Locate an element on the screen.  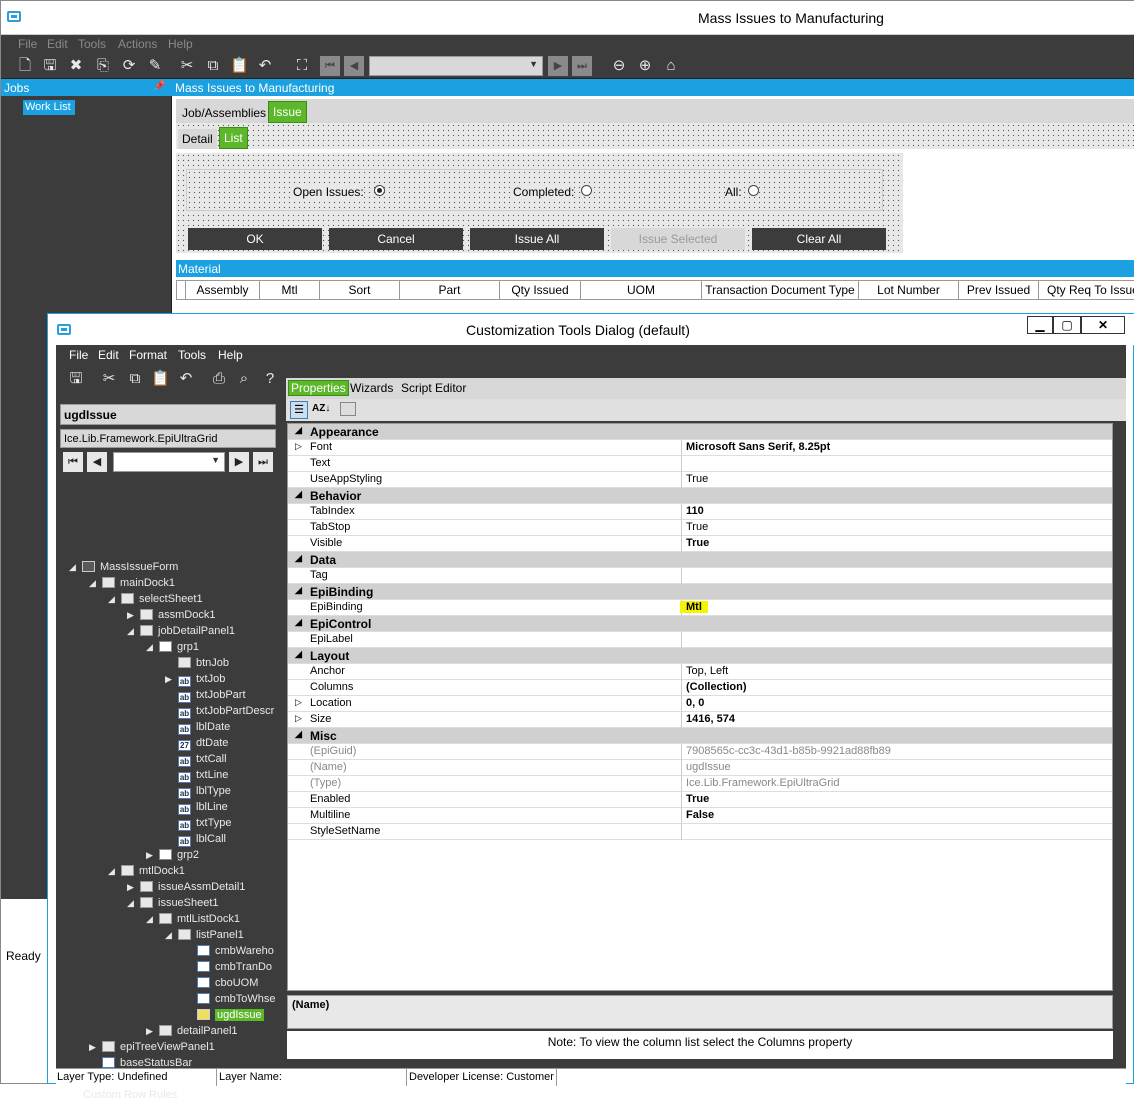
property-row: EpiLabel is located at coordinates (700, 640).